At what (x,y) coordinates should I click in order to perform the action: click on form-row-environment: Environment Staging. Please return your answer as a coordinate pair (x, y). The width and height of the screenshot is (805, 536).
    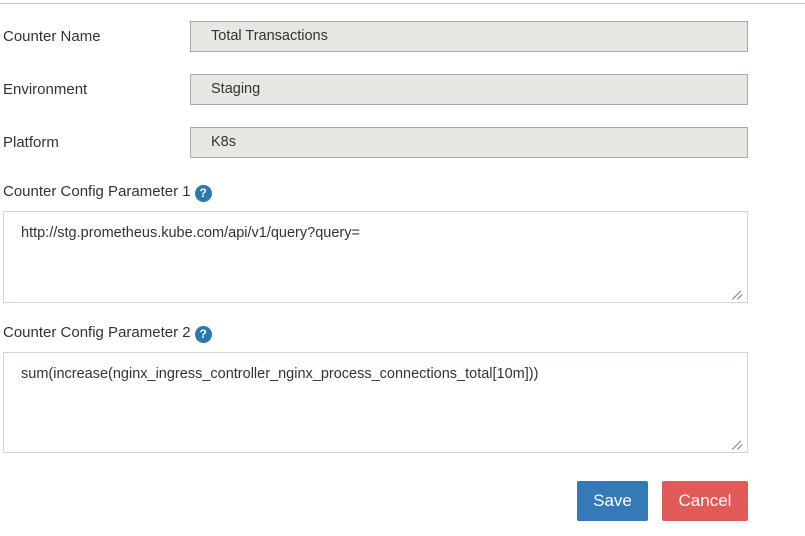
    Looking at the image, I should click on (402, 90).